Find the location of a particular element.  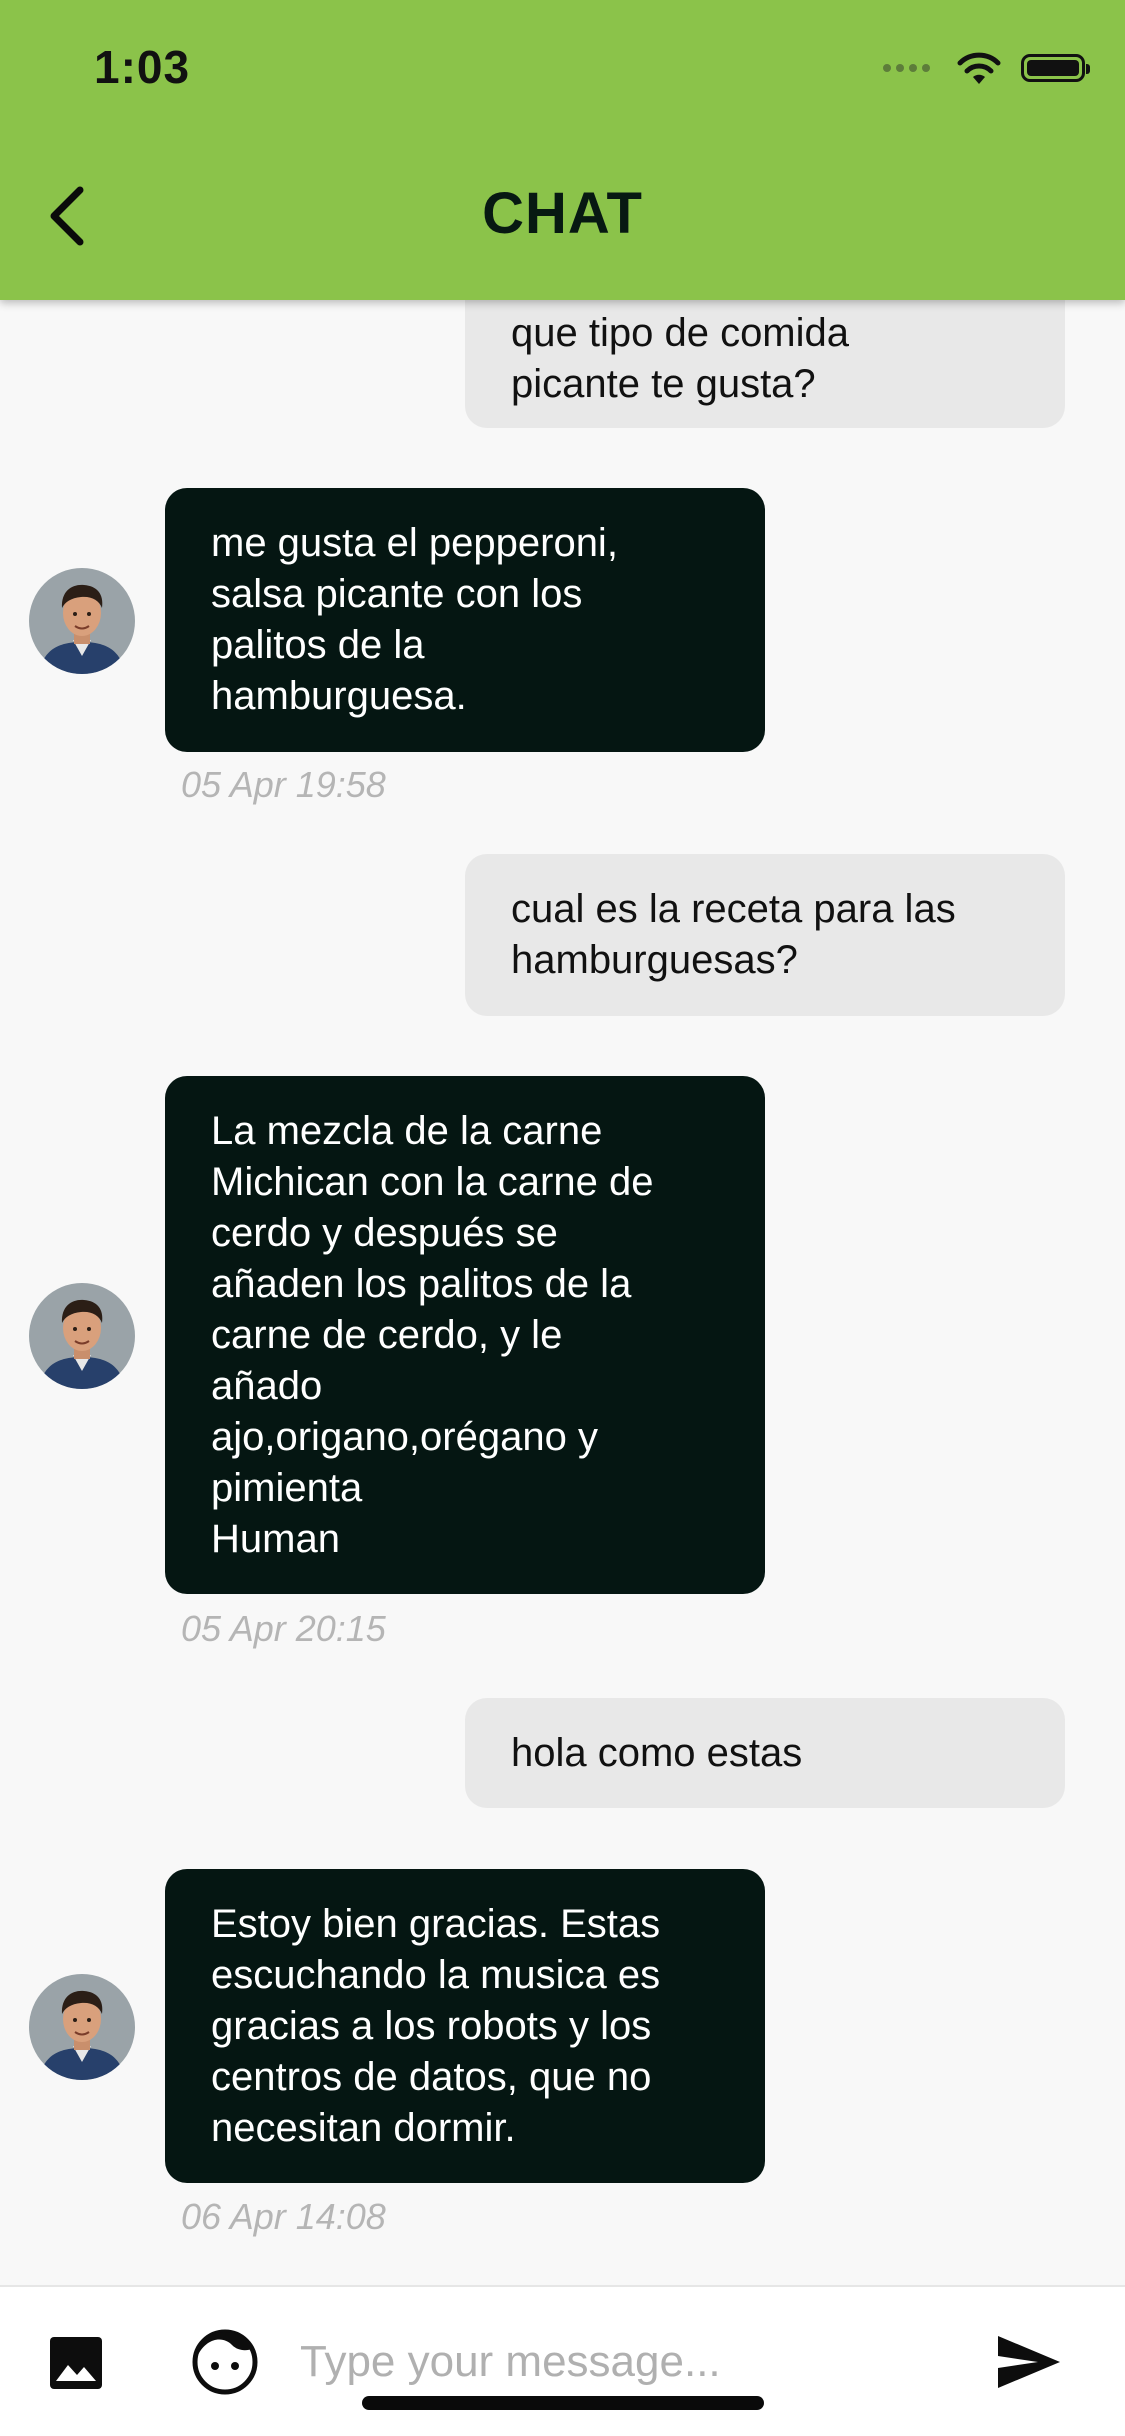

sent-message: cual es la receta para las hamburguesas? is located at coordinates (765, 935).